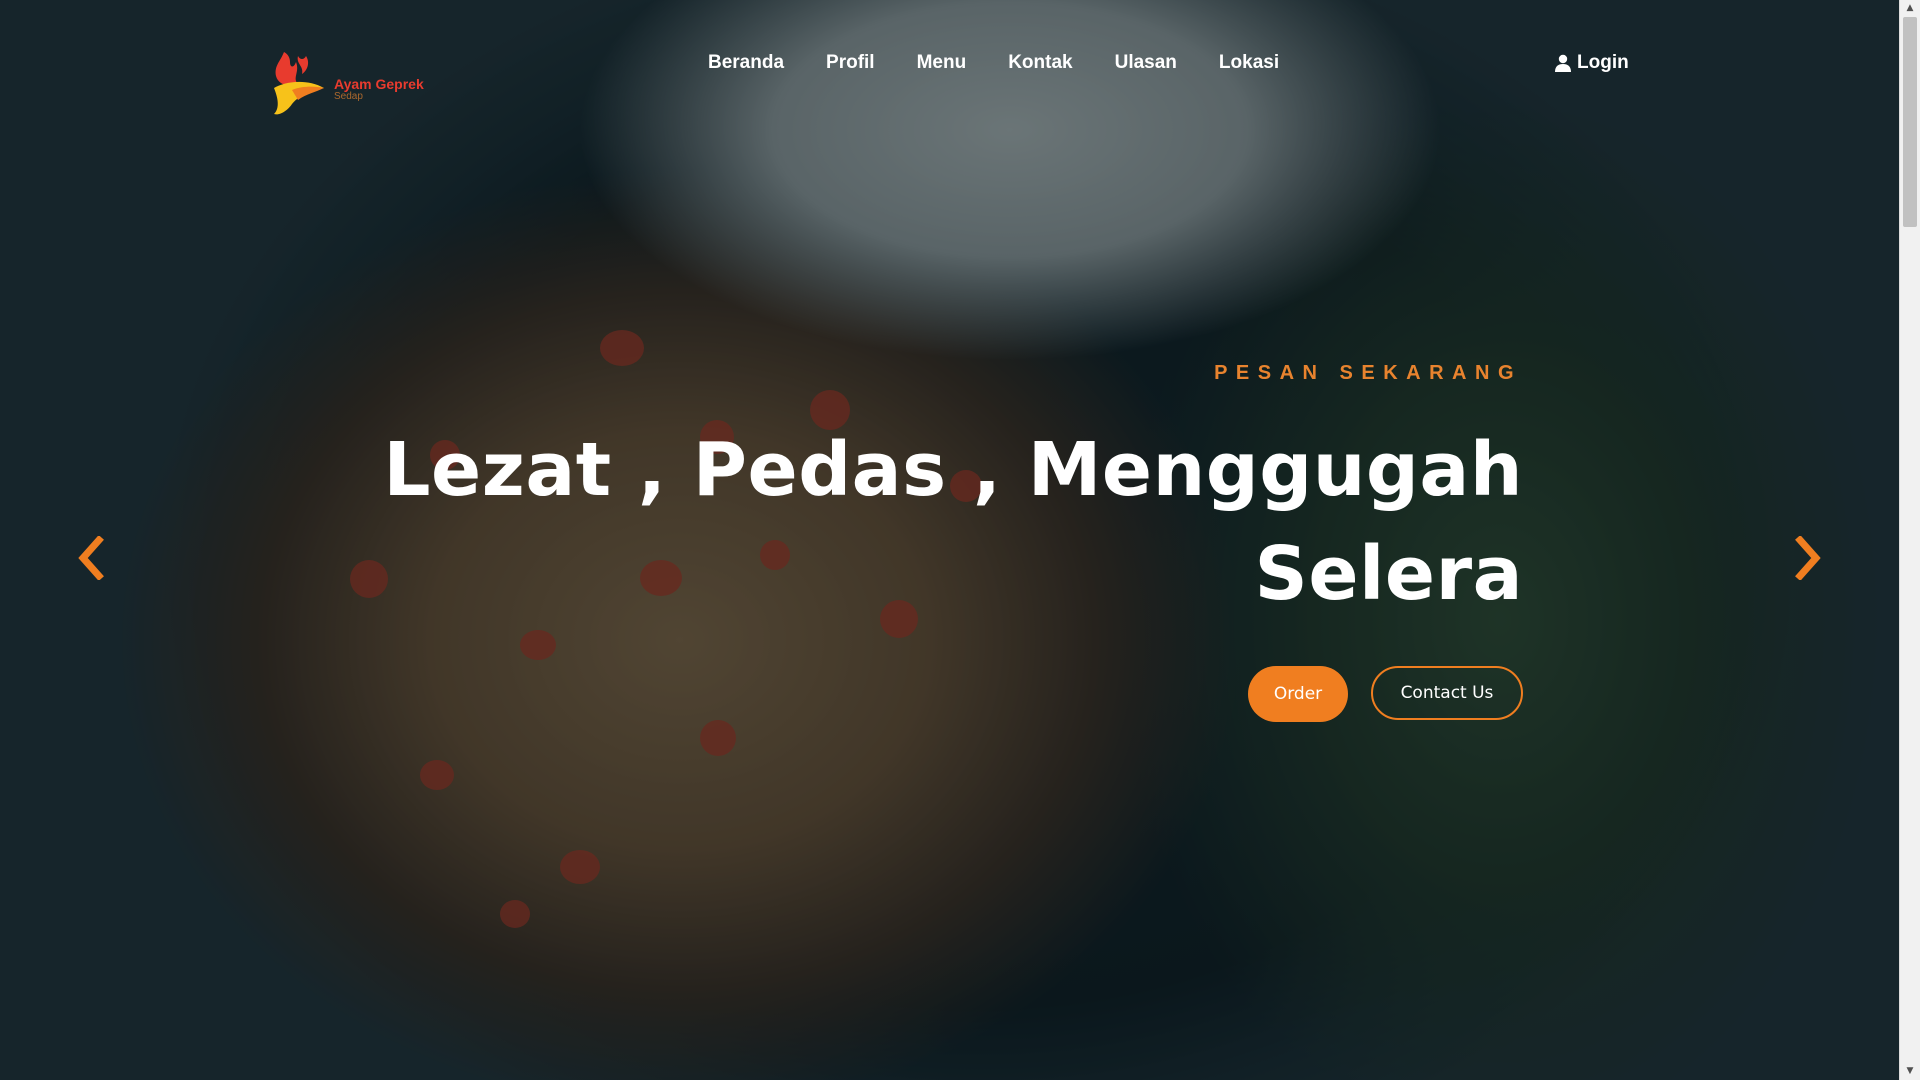 The width and height of the screenshot is (1920, 1080). I want to click on hero-headline-line-1: Lezat , Pedas , Menggugah, so click(953, 470).